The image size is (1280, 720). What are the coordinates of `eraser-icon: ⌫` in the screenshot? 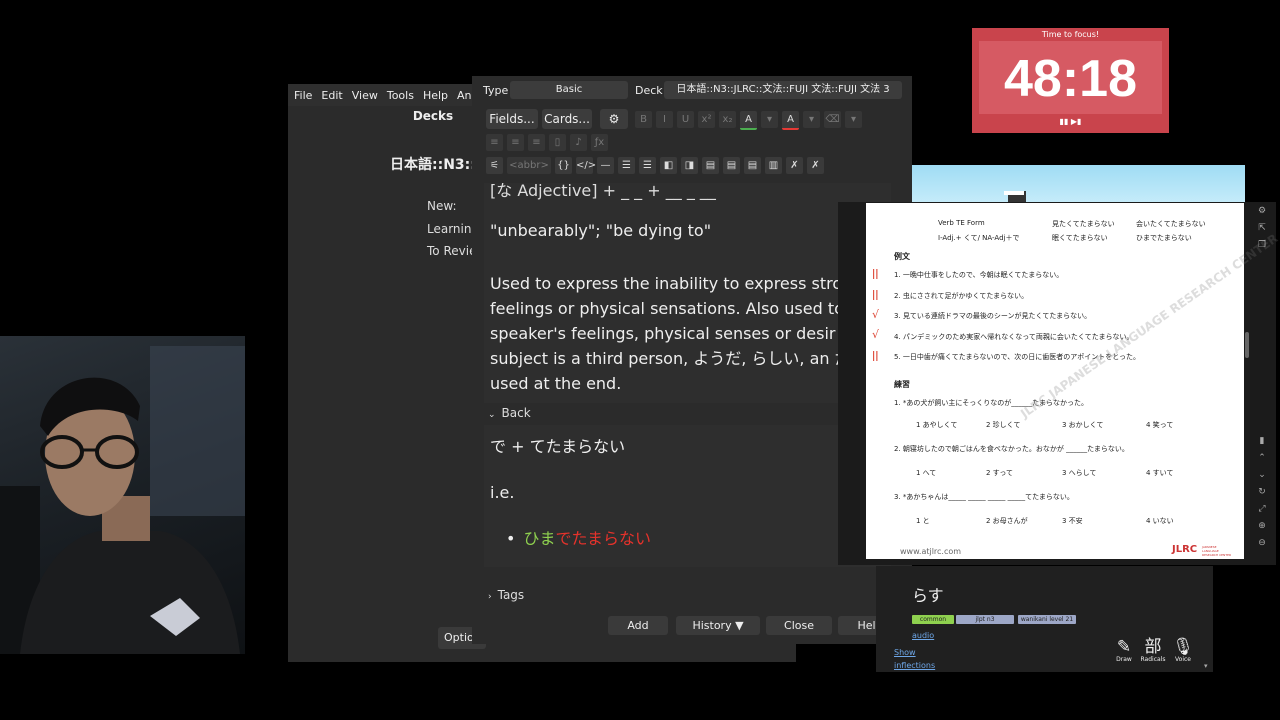 It's located at (832, 119).